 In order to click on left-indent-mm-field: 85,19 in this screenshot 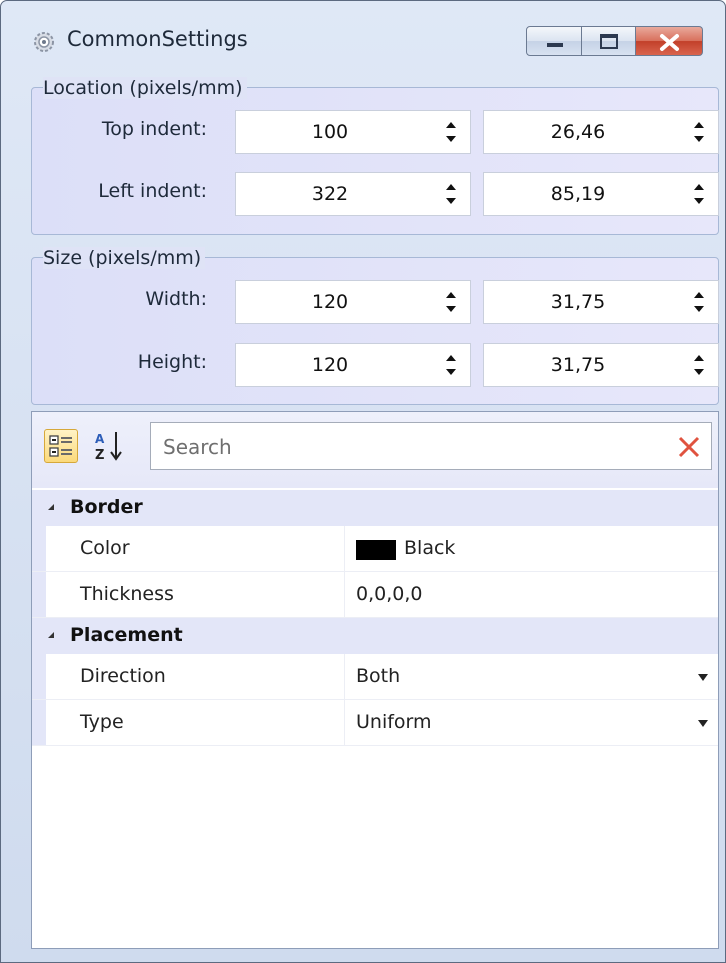, I will do `click(601, 194)`.